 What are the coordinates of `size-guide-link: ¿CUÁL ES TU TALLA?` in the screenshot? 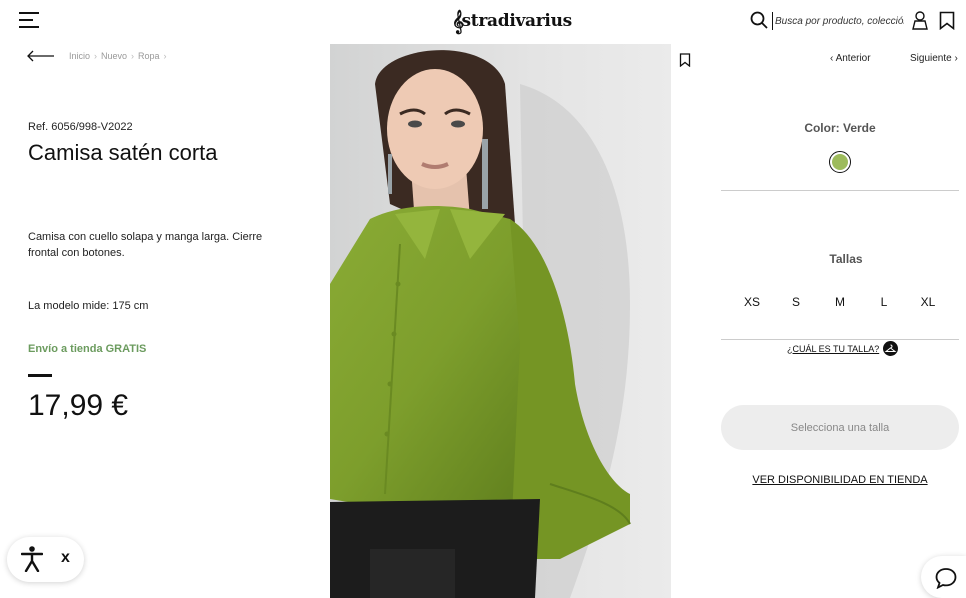 It's located at (843, 348).